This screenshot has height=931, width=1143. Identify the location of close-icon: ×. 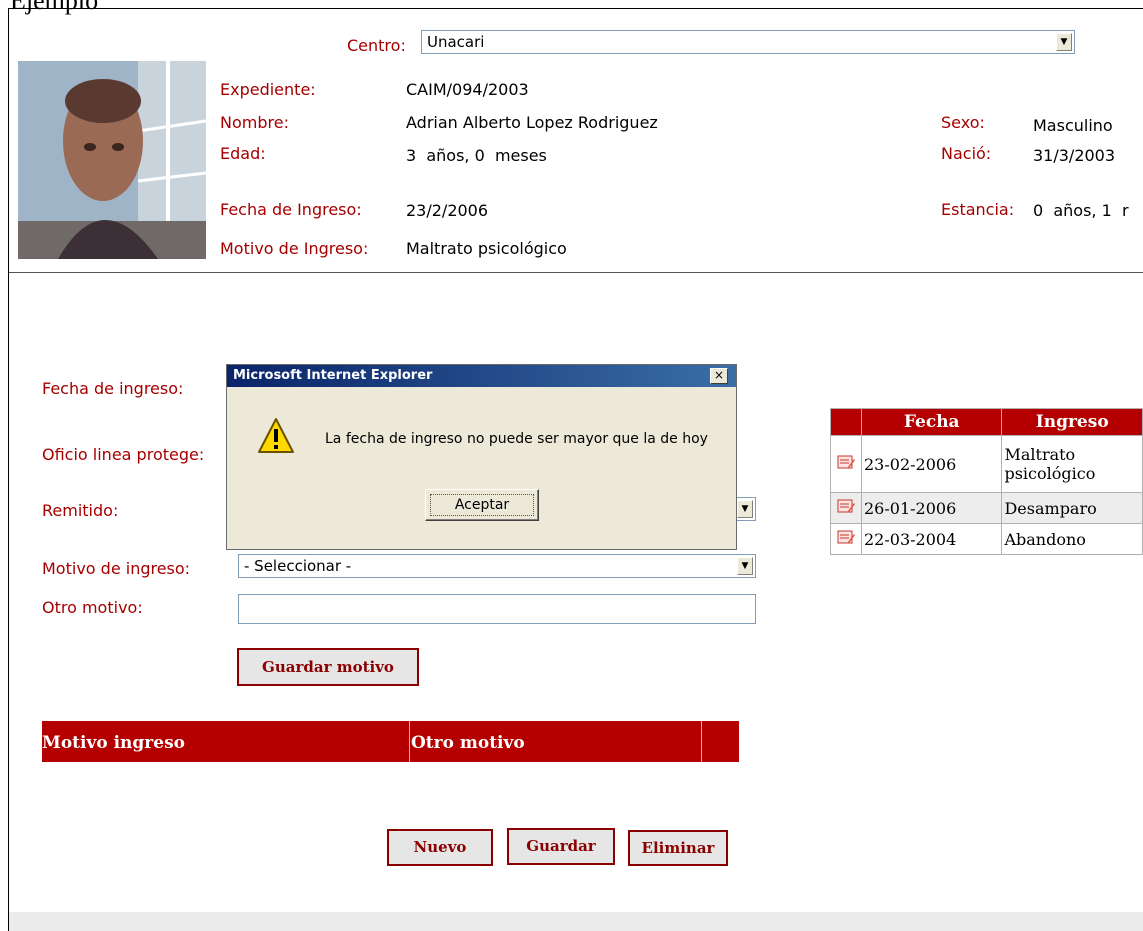
(719, 376).